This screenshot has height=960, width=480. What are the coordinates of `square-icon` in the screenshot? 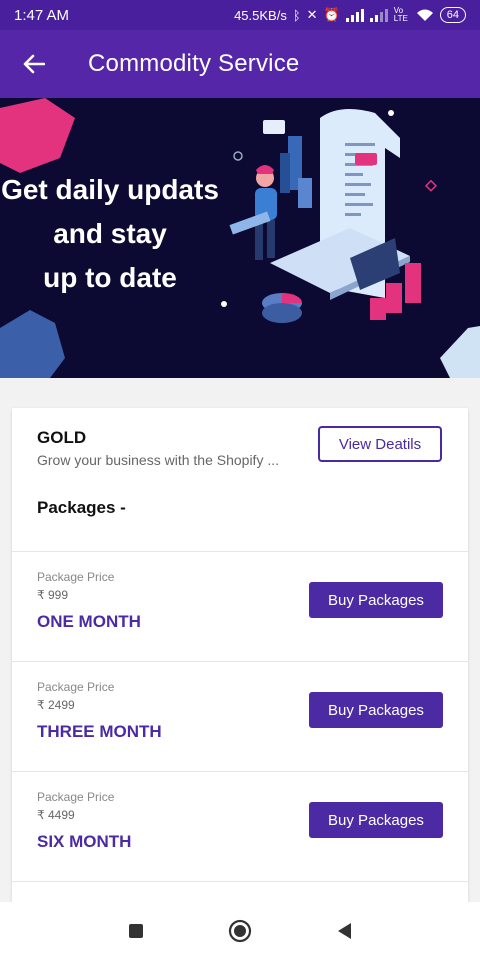 It's located at (136, 931).